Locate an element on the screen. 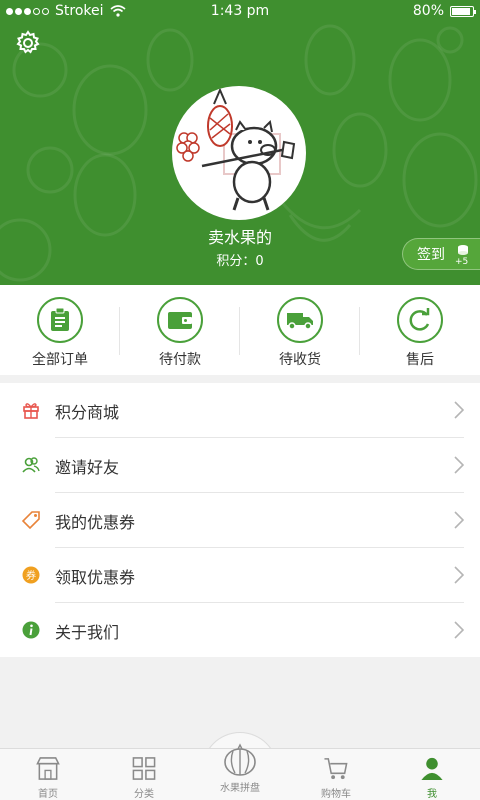  pig-mascot-avatar is located at coordinates (236, 149).